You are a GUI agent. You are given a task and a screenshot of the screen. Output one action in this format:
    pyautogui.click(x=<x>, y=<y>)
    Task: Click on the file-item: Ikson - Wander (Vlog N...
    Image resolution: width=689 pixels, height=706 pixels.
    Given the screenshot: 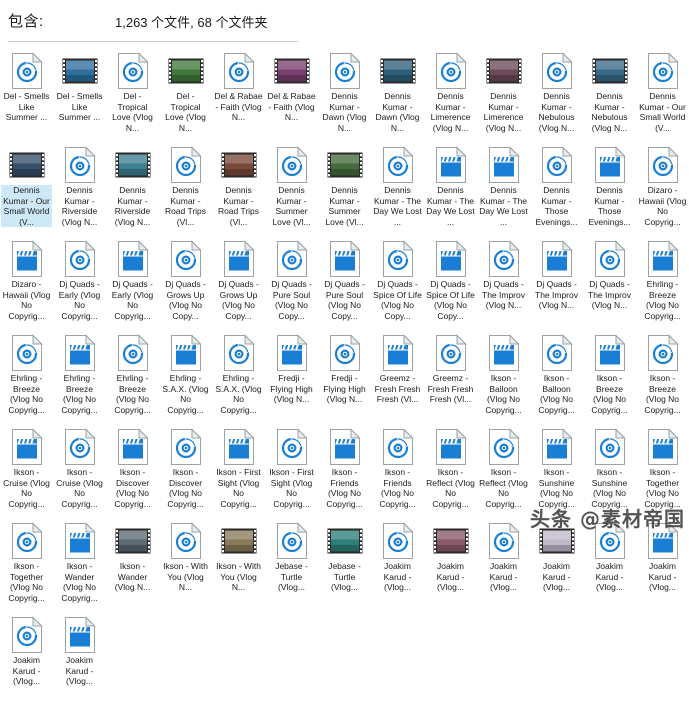 What is the action you would take?
    pyautogui.click(x=132, y=565)
    